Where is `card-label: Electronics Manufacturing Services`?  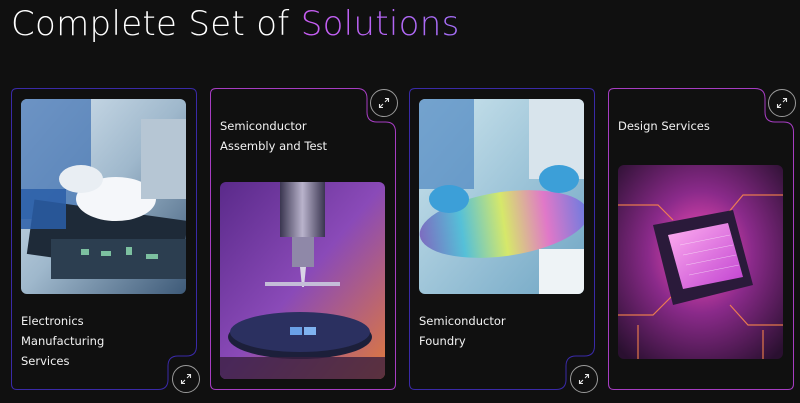 card-label: Electronics Manufacturing Services is located at coordinates (63, 341).